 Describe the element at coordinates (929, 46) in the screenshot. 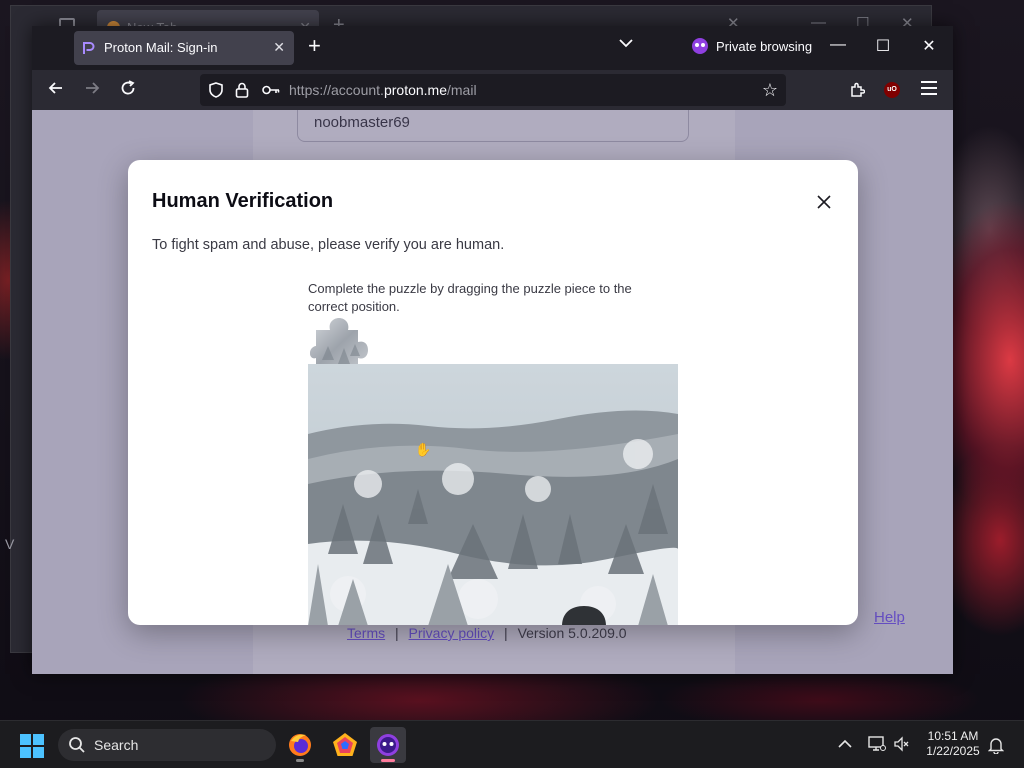

I see `close-window-button: ✕` at that location.